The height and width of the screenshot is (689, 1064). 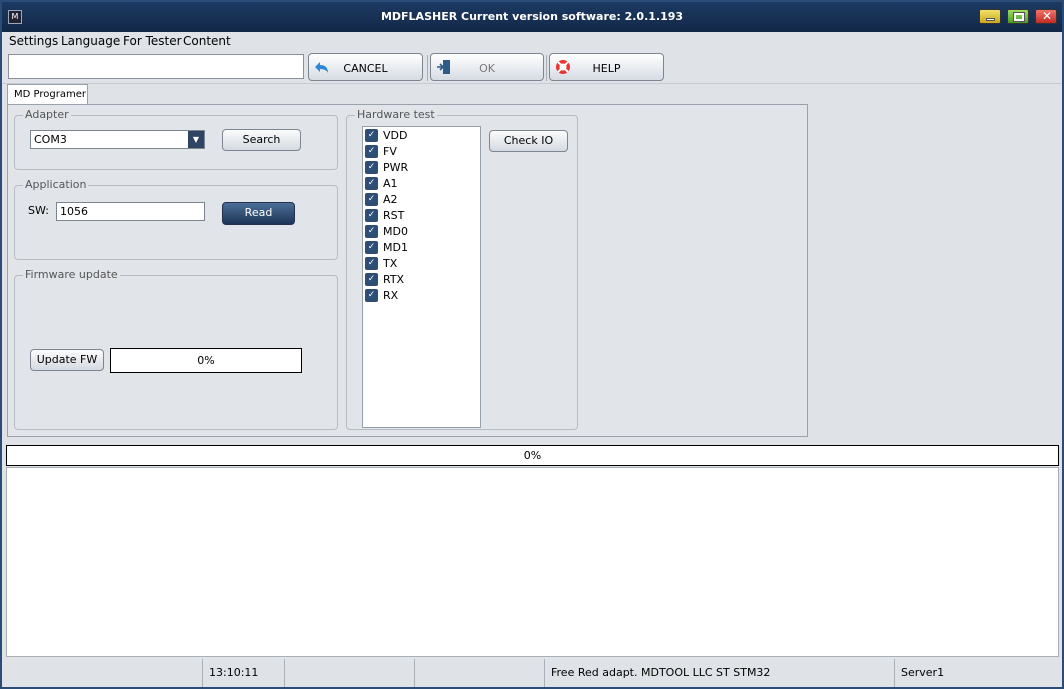 I want to click on chevron-down-icon: ▼, so click(x=196, y=139).